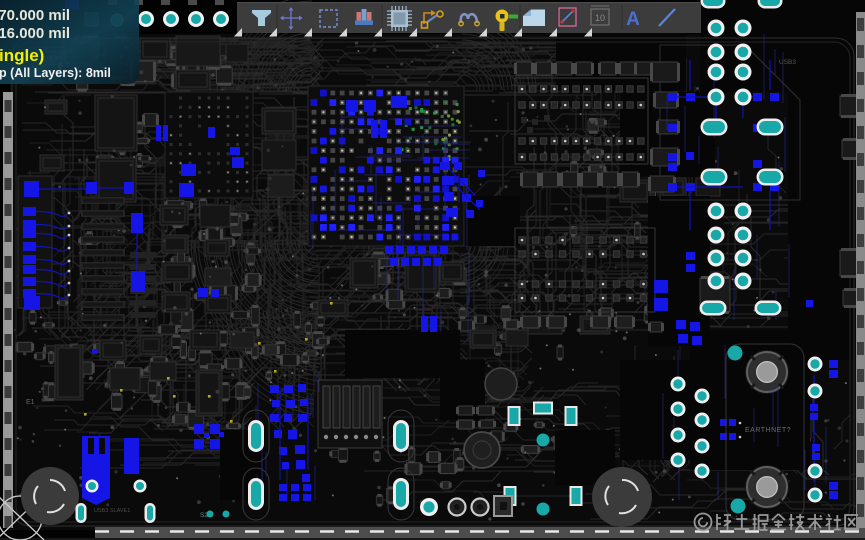  I want to click on svg-text: 10, so click(600, 18).